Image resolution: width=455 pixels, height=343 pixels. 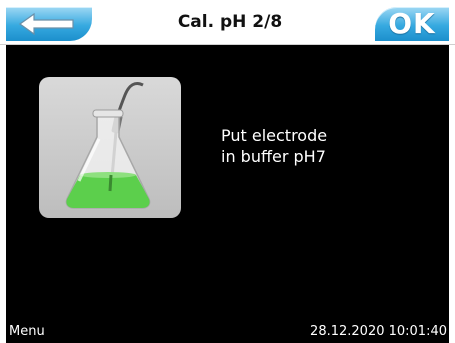 What do you see at coordinates (273, 156) in the screenshot?
I see `instruction-line-2: in buffer pH7` at bounding box center [273, 156].